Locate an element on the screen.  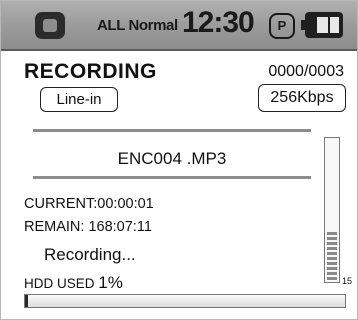
hdd-used-text: HDD USED is located at coordinates (59, 283).